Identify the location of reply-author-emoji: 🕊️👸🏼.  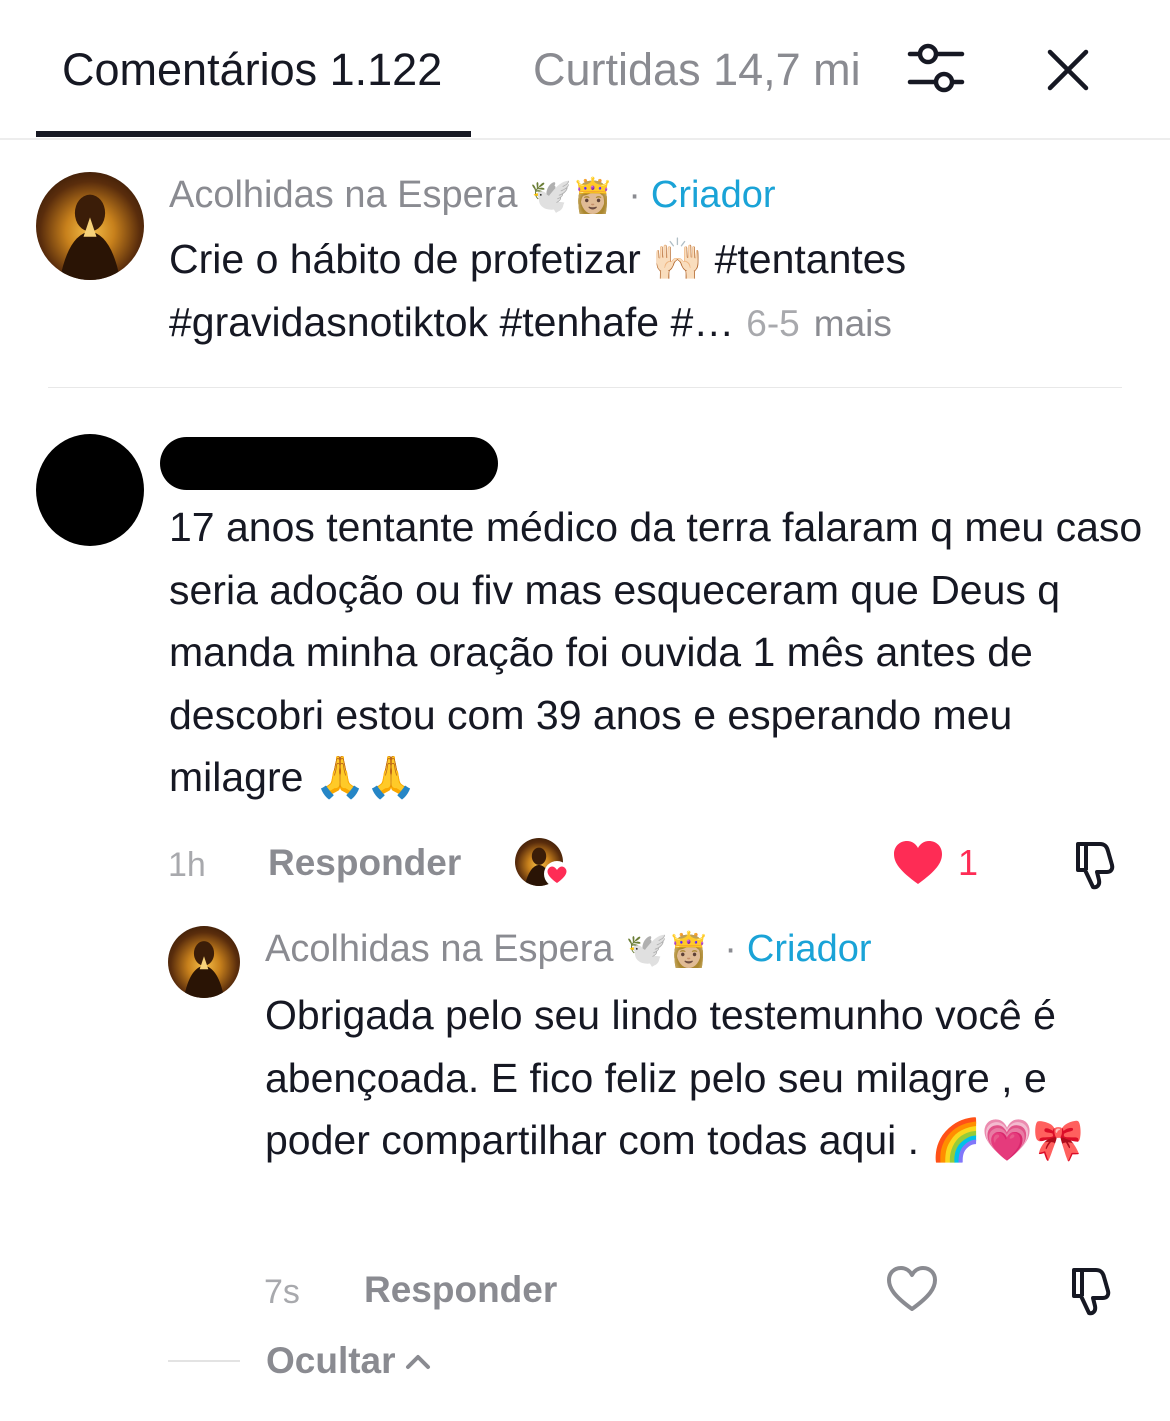
(668, 949).